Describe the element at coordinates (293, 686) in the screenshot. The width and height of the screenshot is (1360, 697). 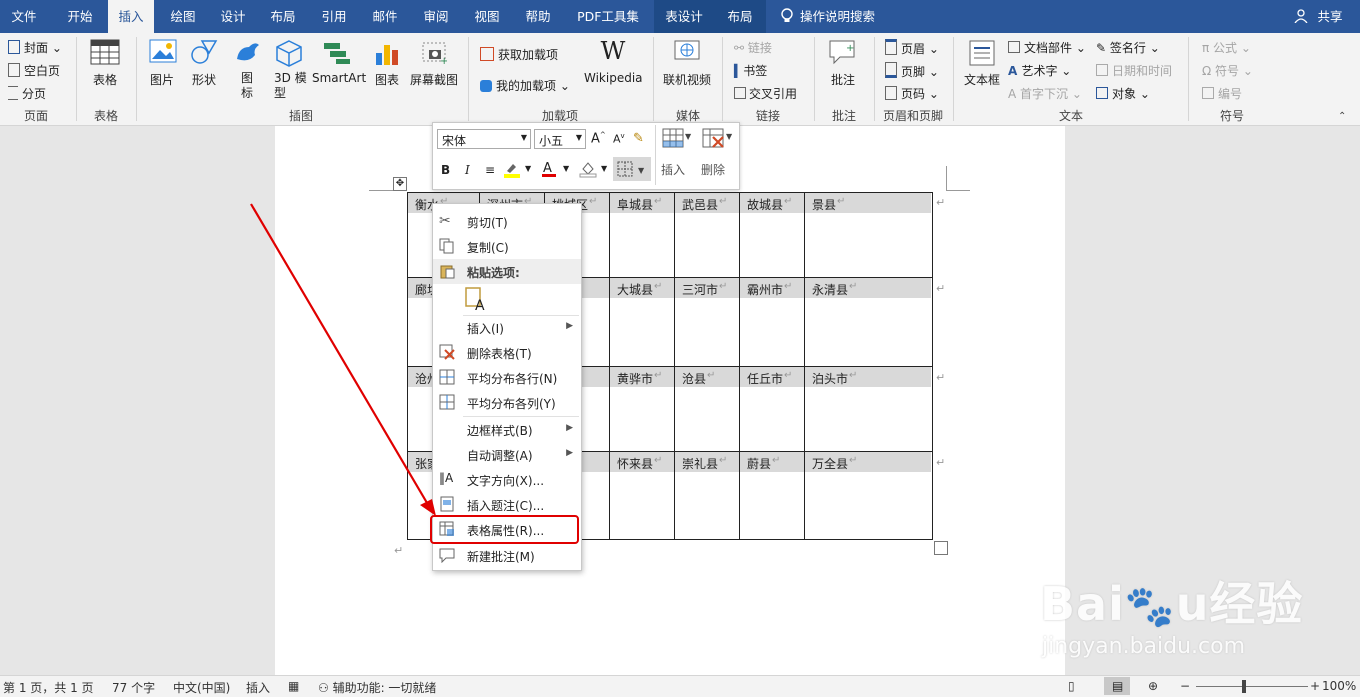
I see `macro-icon: ▦` at that location.